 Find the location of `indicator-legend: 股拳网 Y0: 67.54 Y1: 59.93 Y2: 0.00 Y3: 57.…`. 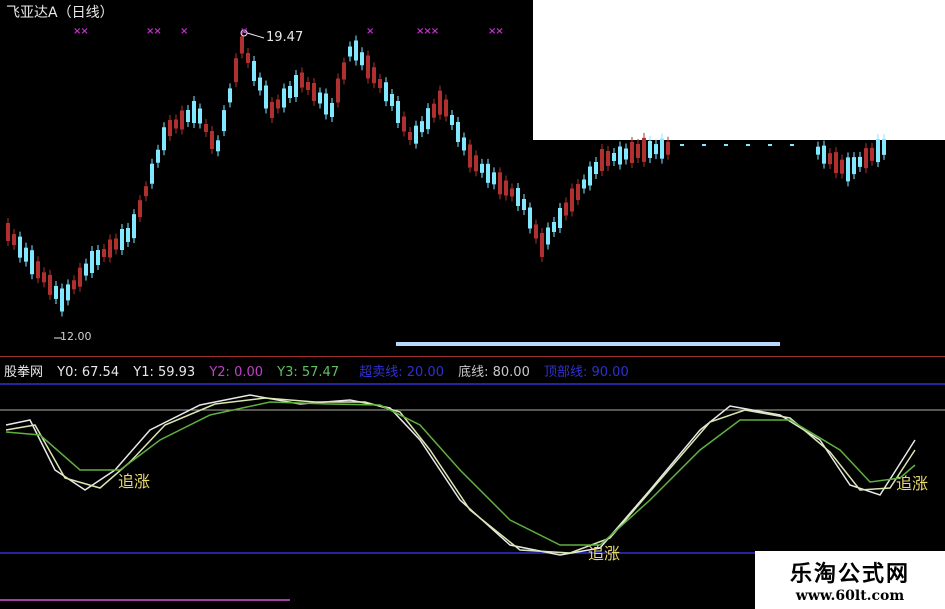

indicator-legend: 股拳网 Y0: 67.54 Y1: 59.93 Y2: 0.00 Y3: 57.… is located at coordinates (321, 370).